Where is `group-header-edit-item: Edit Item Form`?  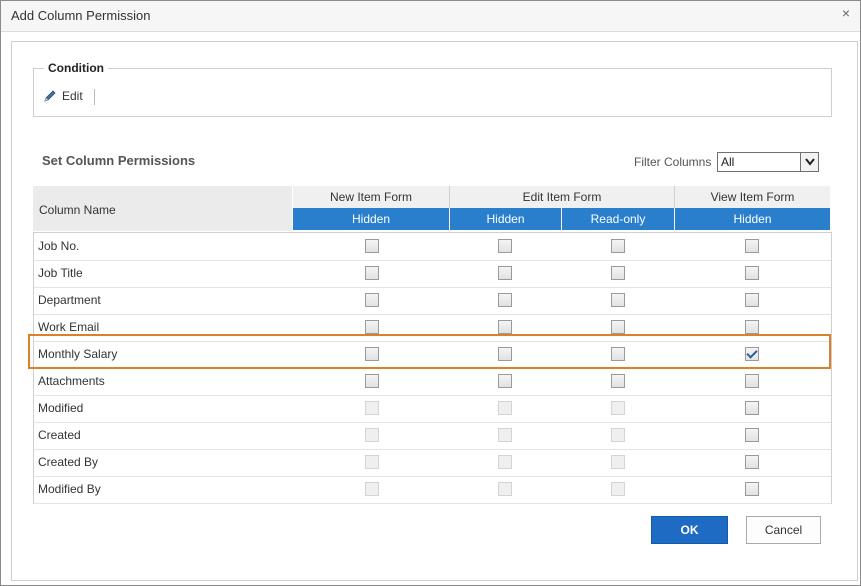 group-header-edit-item: Edit Item Form is located at coordinates (562, 197).